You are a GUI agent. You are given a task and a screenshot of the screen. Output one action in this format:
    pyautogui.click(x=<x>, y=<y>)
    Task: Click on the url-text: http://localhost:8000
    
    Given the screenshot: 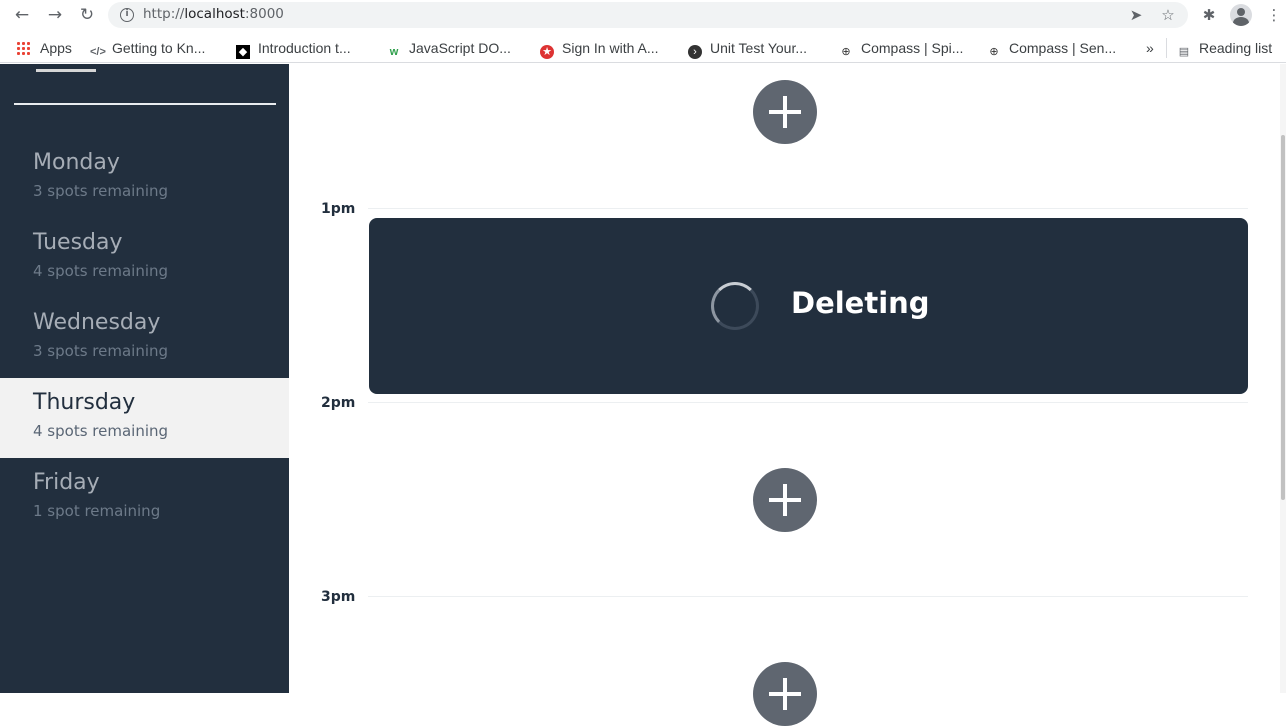 What is the action you would take?
    pyautogui.click(x=213, y=14)
    